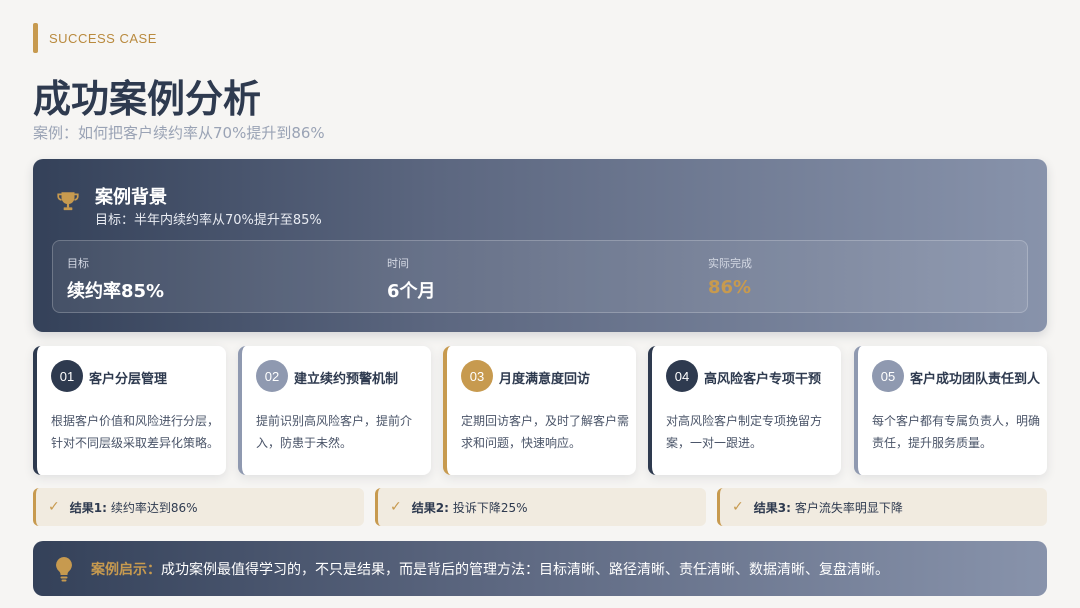 This screenshot has width=1080, height=608. Describe the element at coordinates (411, 279) in the screenshot. I see `stat-duration: 时间 6个月` at that location.